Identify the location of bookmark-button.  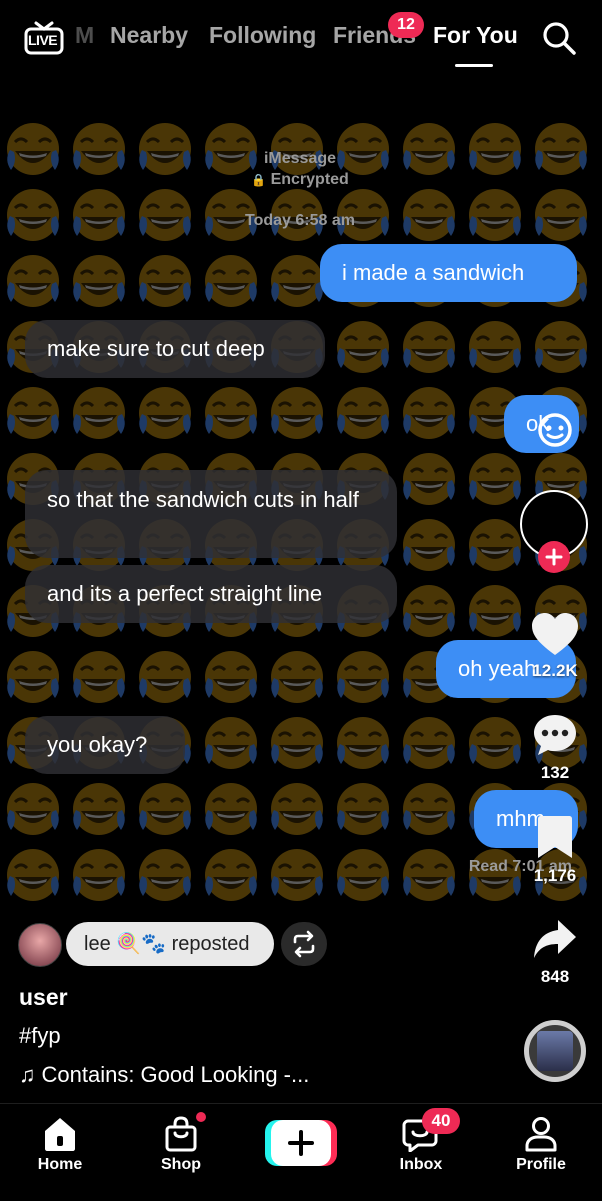
(555, 837).